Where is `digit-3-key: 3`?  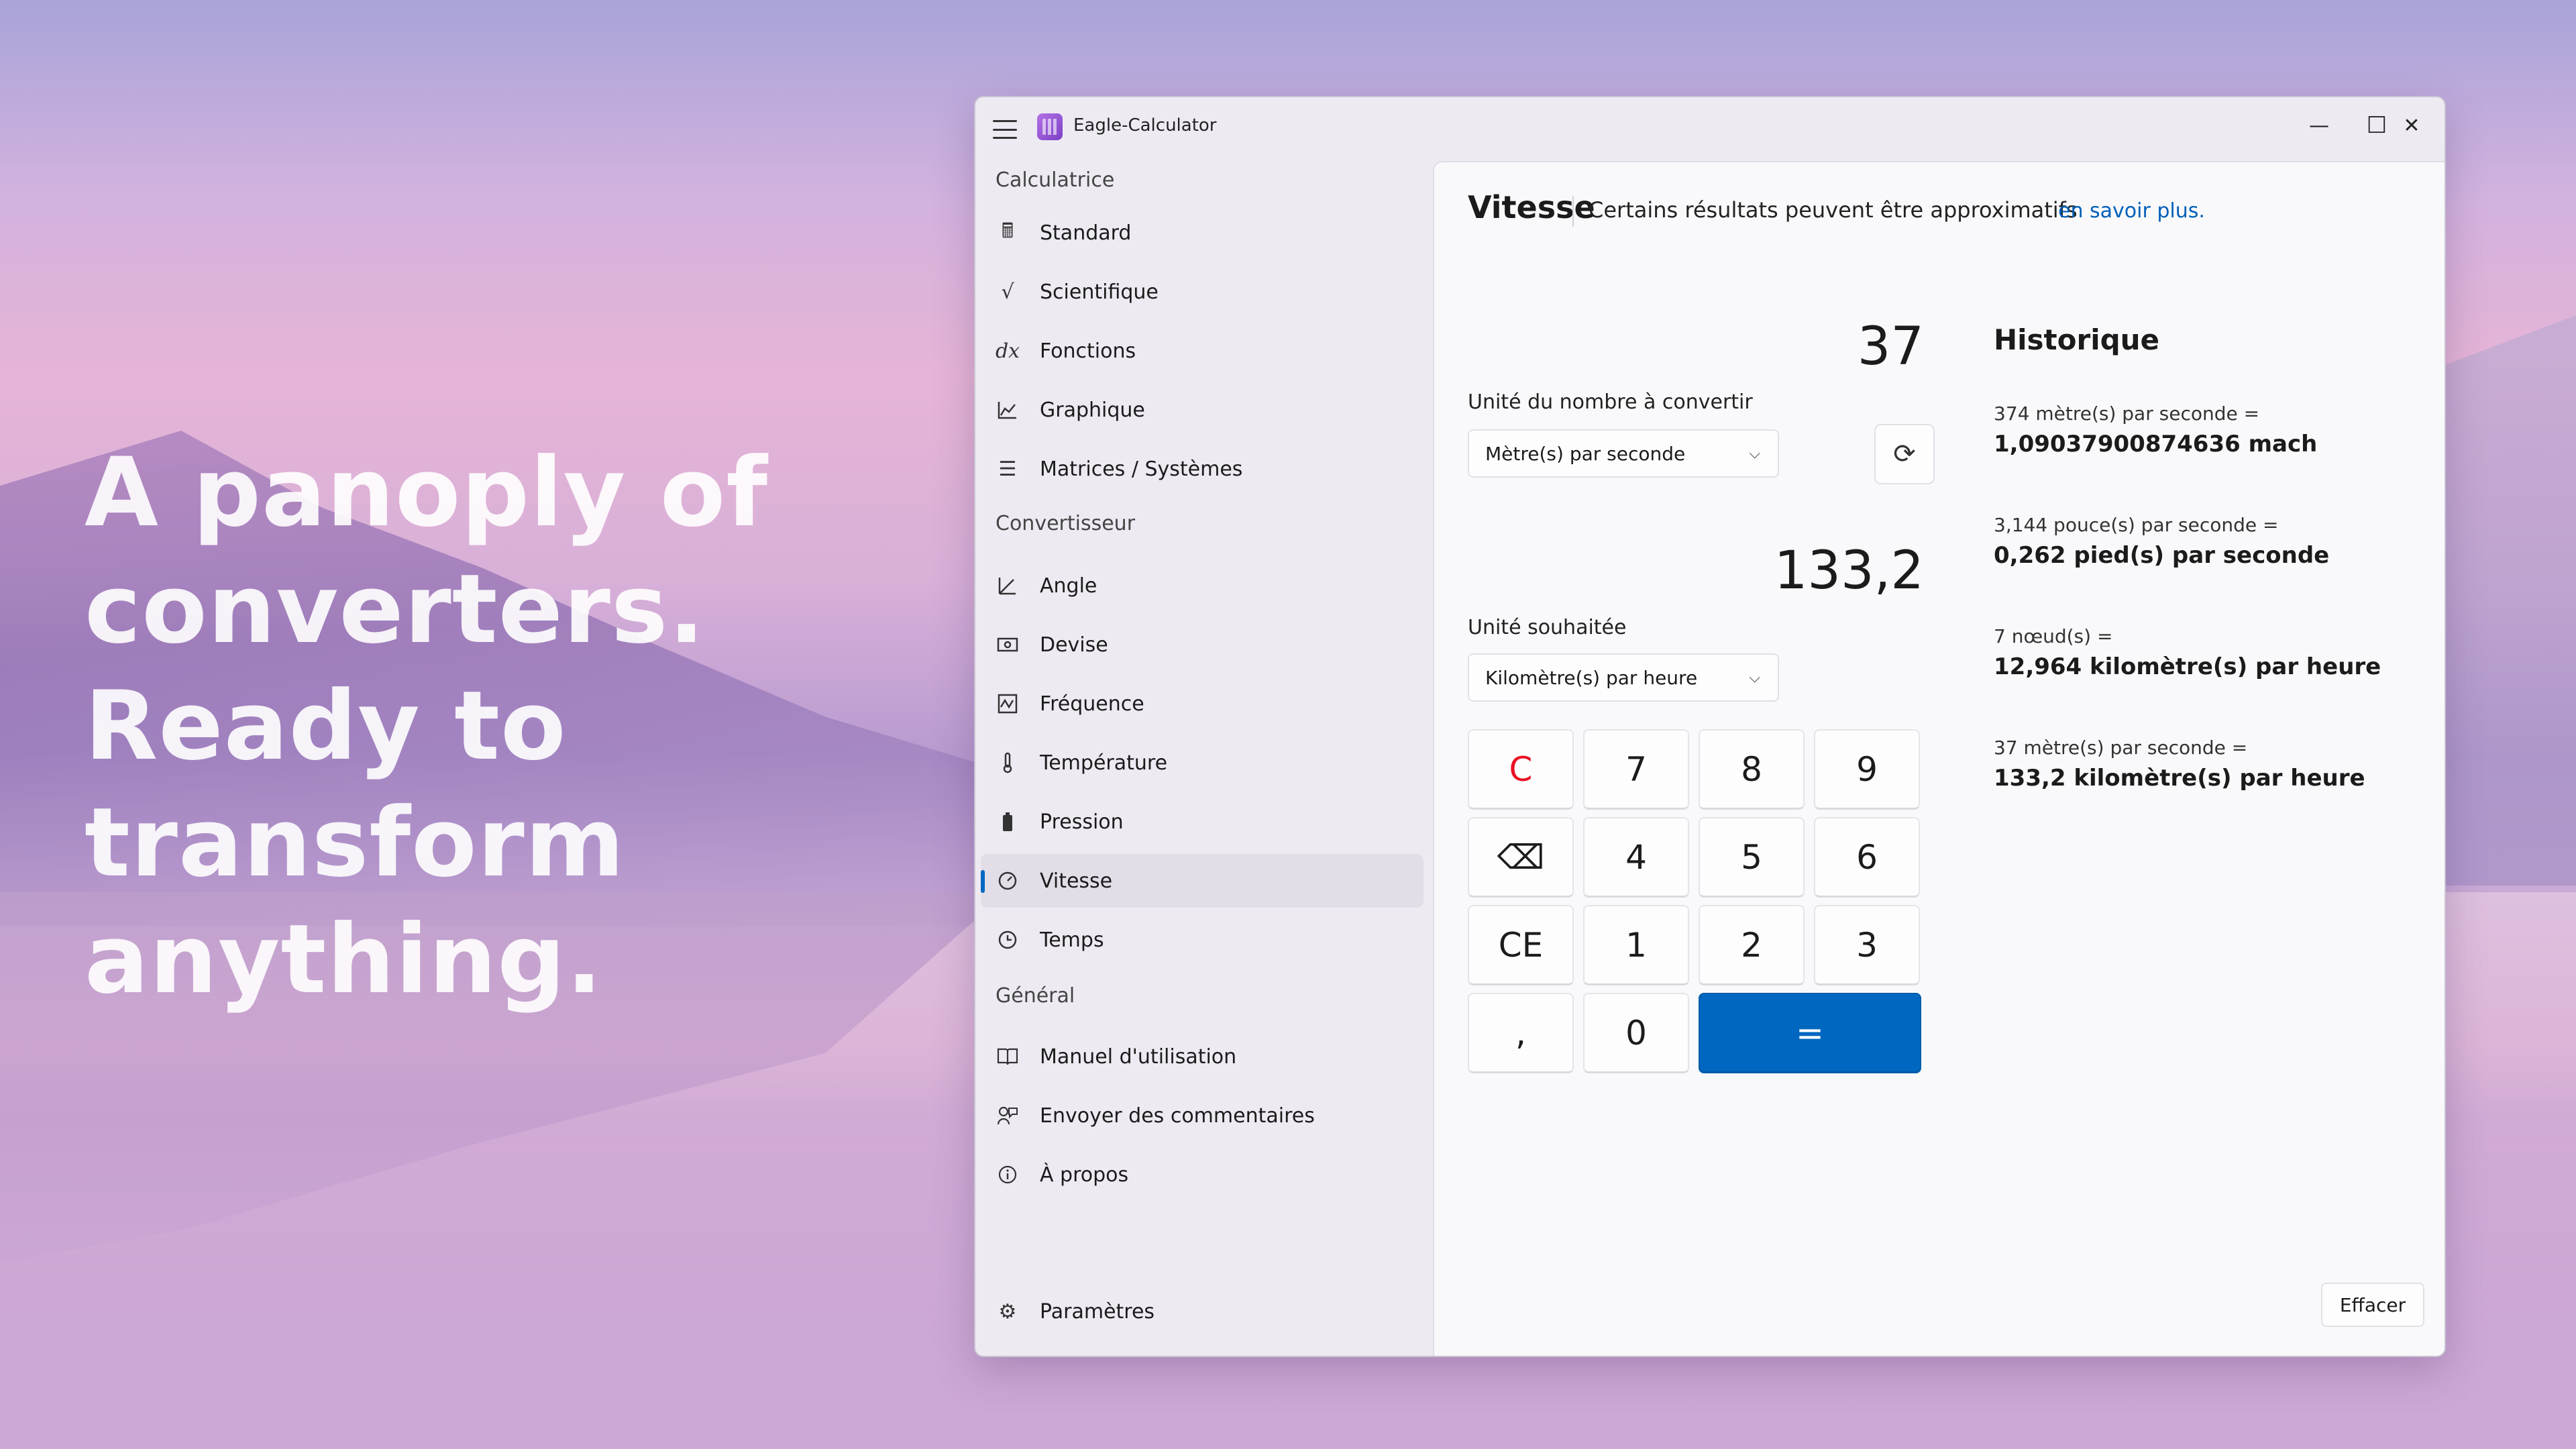
digit-3-key: 3 is located at coordinates (1867, 945).